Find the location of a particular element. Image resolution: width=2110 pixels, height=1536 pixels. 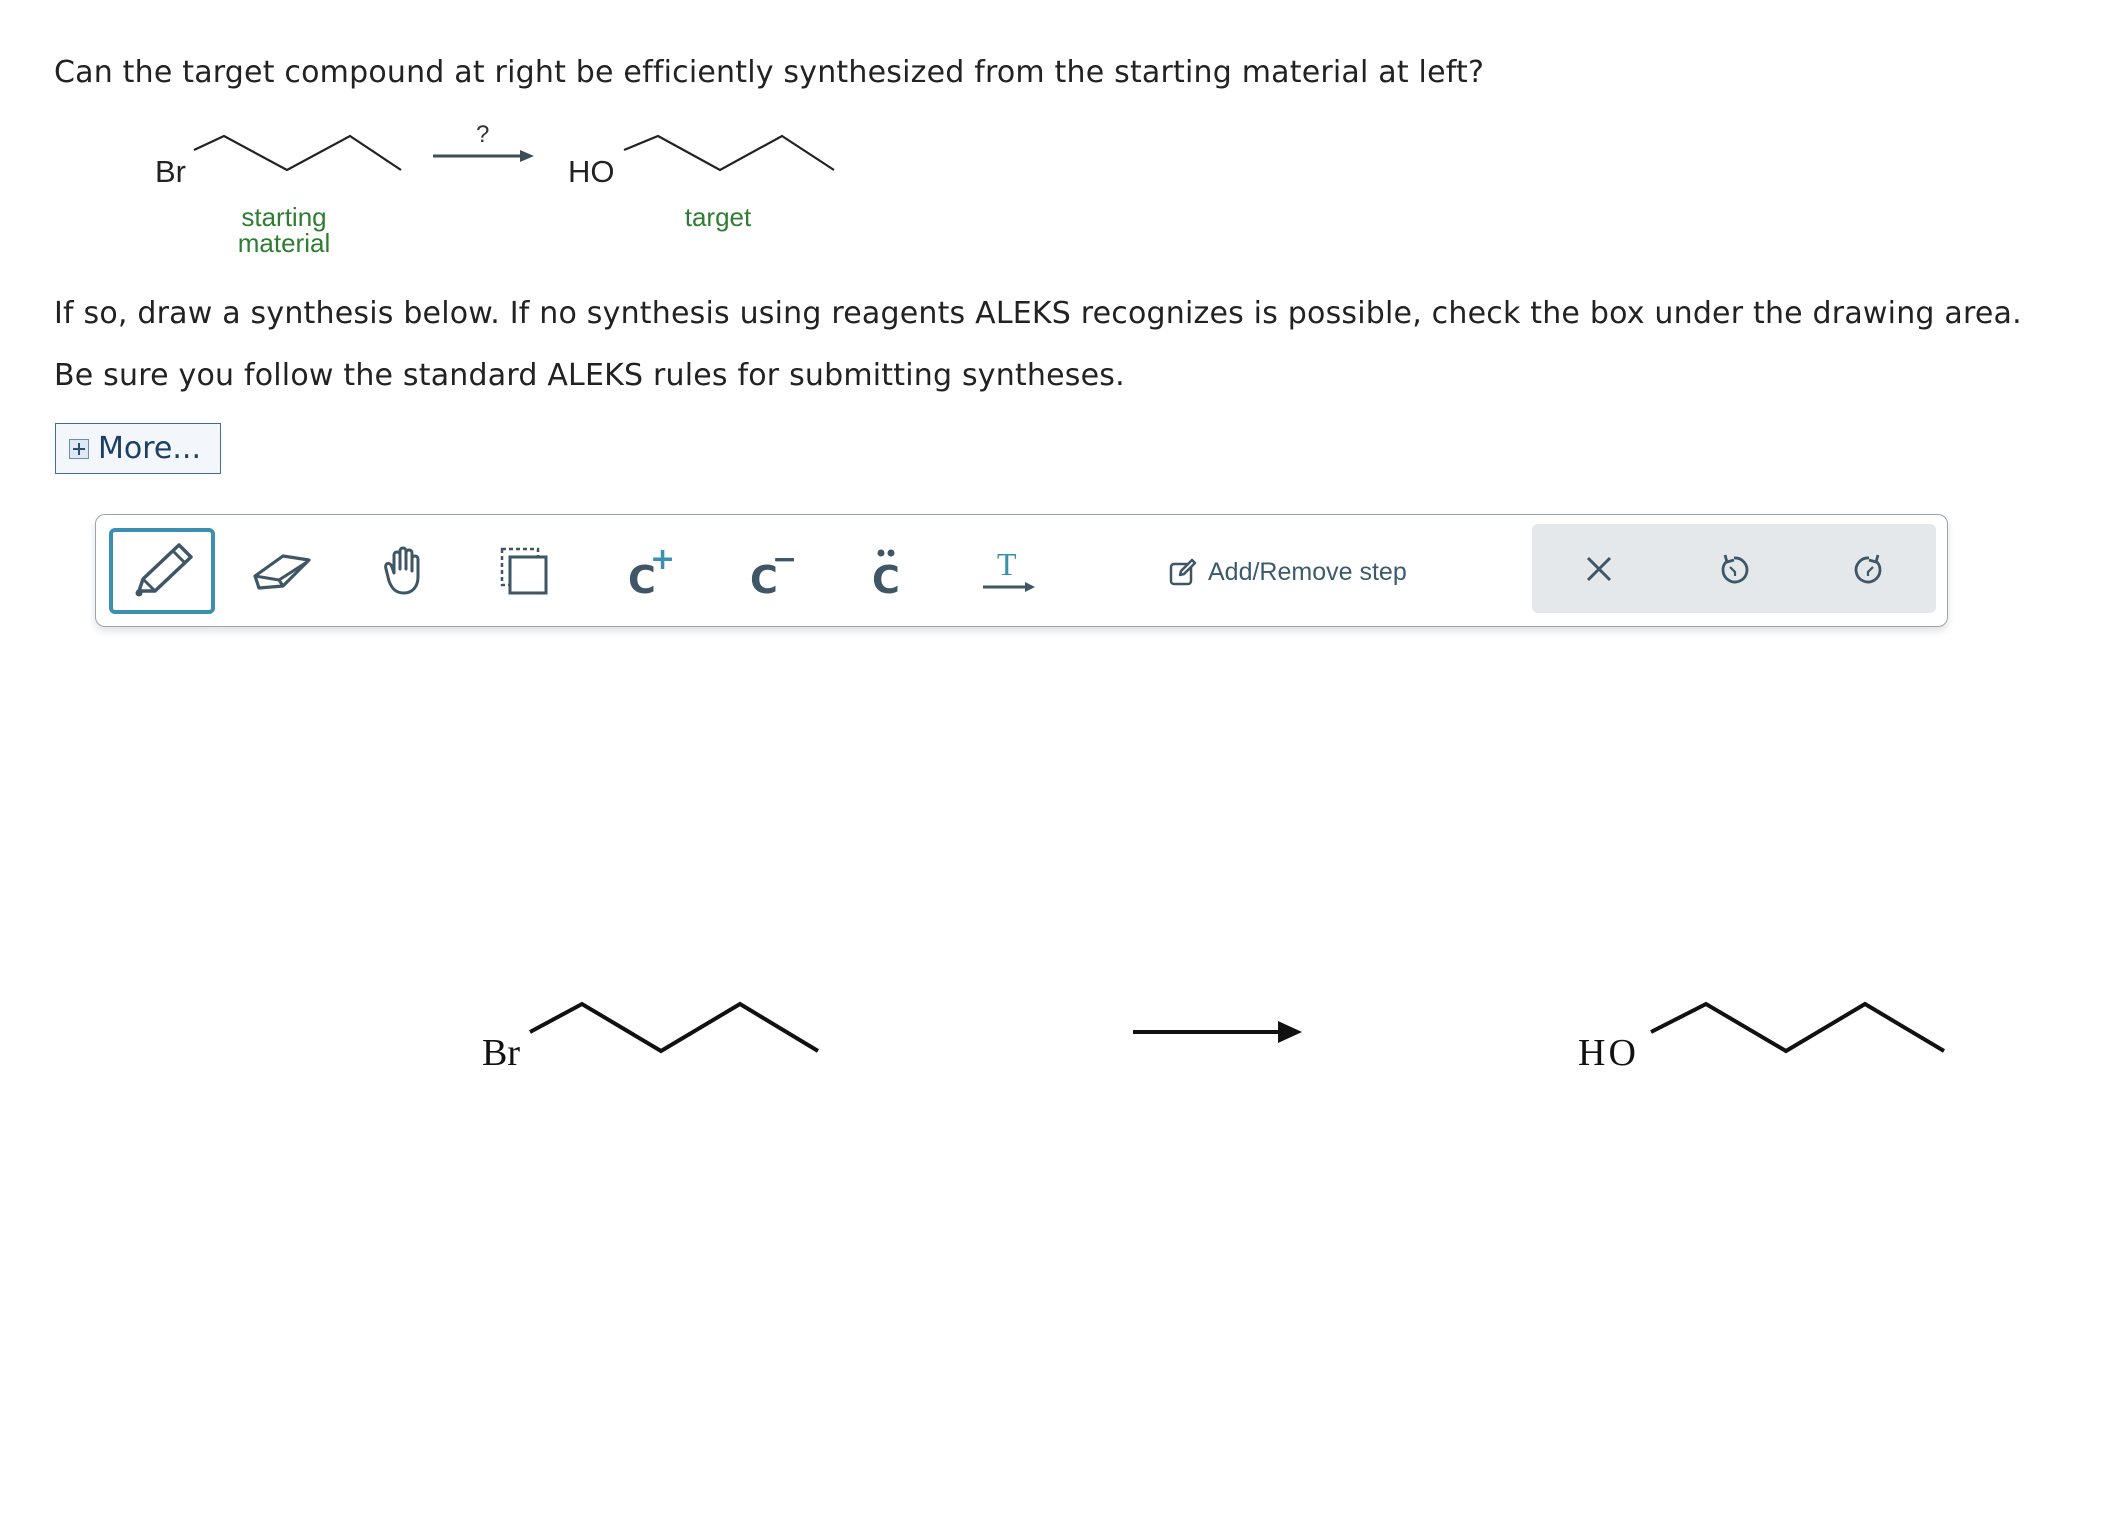

canvas-target-atom: HO is located at coordinates (1608, 1053).